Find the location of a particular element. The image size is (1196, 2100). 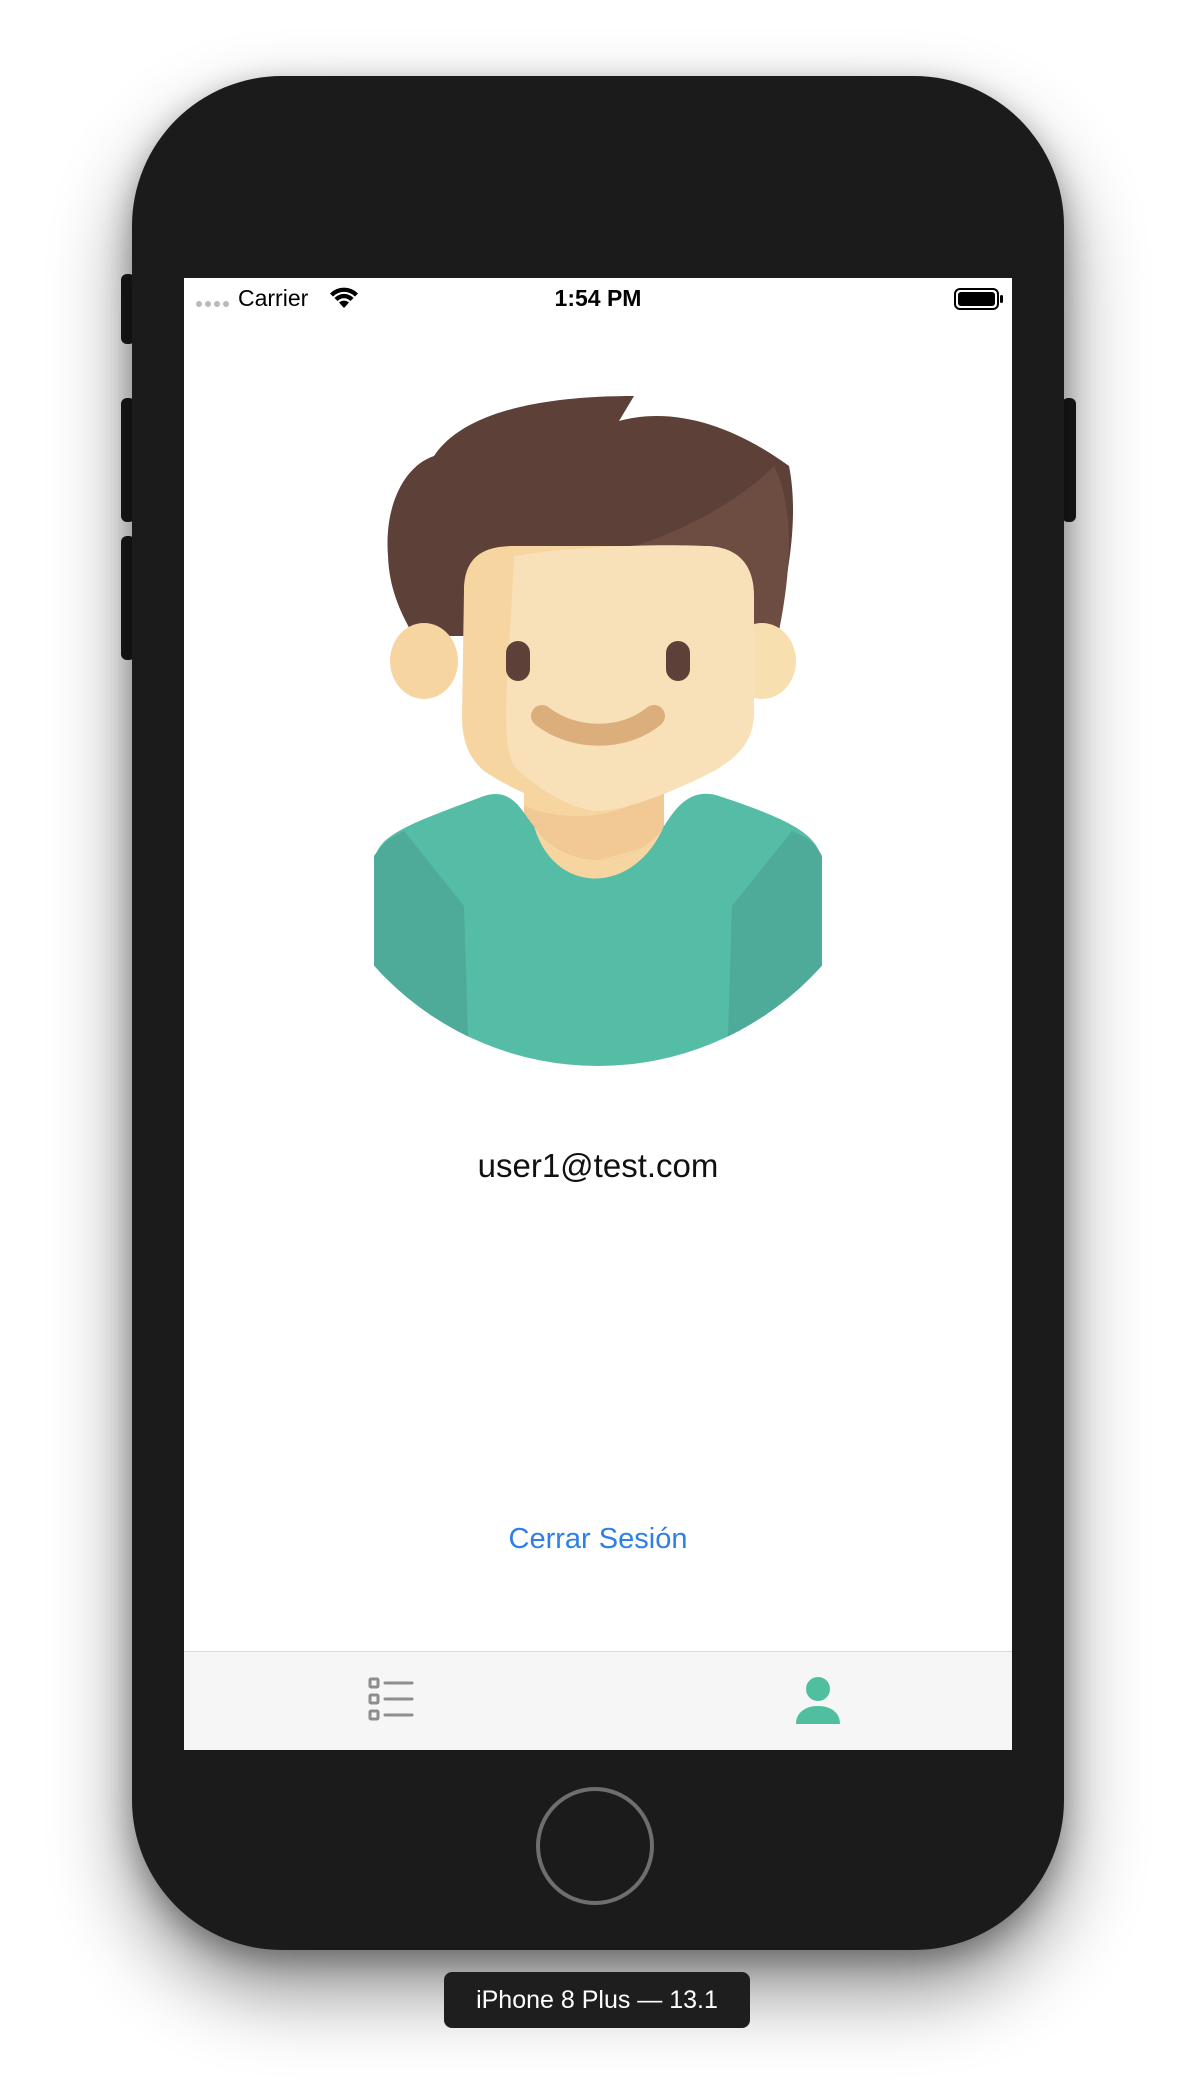

status-bar: Carrier 1:54 PM is located at coordinates (598, 298).